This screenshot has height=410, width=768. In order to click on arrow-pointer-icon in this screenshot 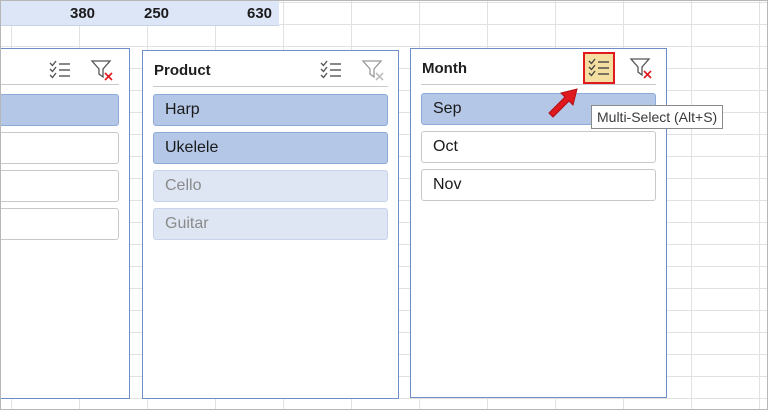, I will do `click(563, 103)`.